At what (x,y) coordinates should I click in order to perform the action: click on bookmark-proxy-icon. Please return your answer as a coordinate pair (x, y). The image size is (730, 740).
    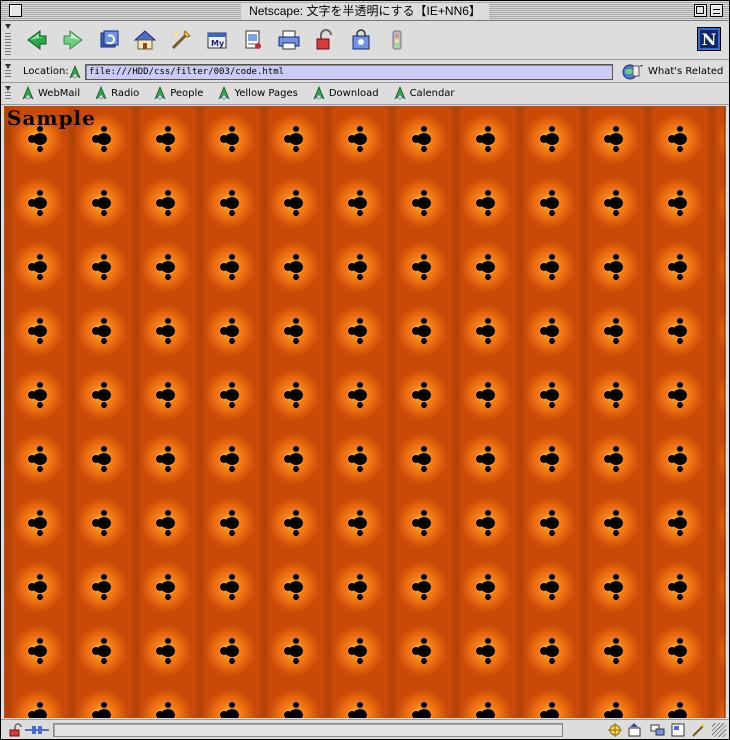
    Looking at the image, I should click on (75, 72).